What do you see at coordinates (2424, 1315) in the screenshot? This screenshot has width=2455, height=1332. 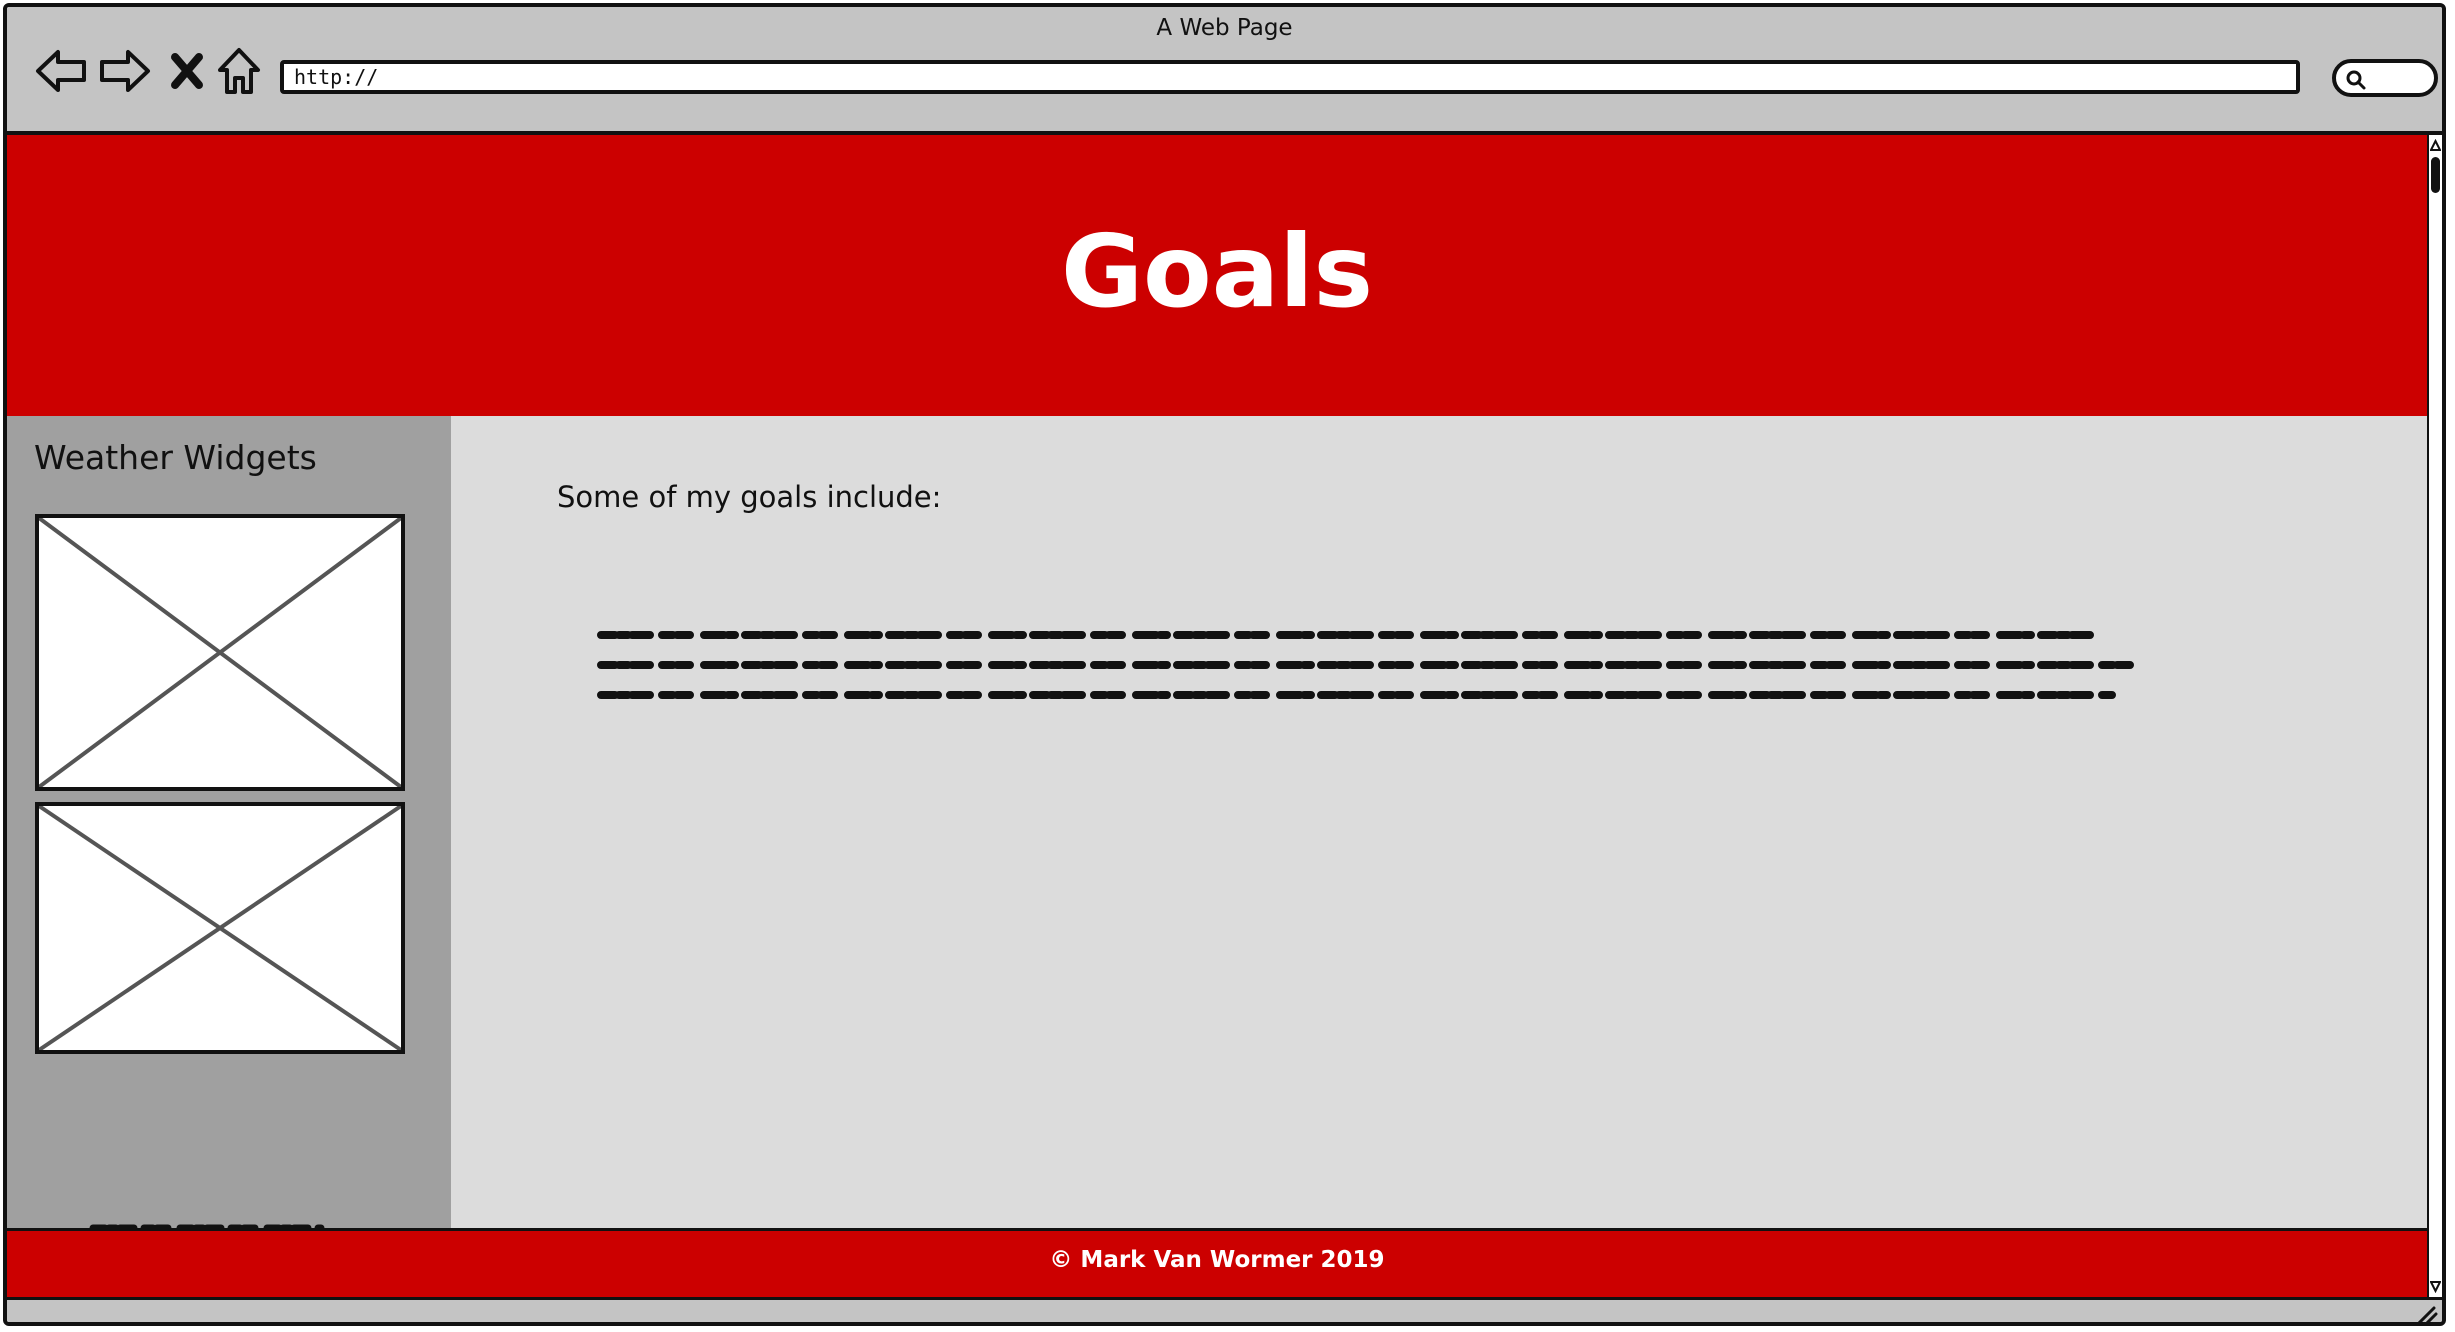 I see `resize-grip-icon` at bounding box center [2424, 1315].